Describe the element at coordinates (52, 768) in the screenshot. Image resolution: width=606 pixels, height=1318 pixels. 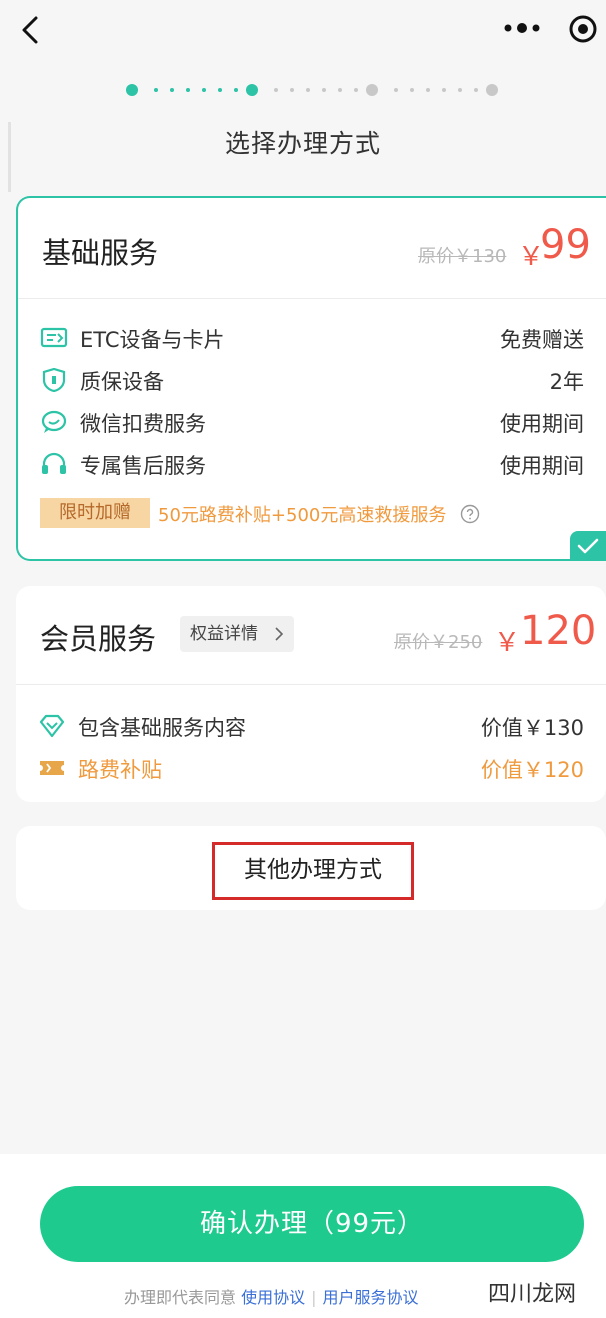
I see `ticket-icon` at that location.